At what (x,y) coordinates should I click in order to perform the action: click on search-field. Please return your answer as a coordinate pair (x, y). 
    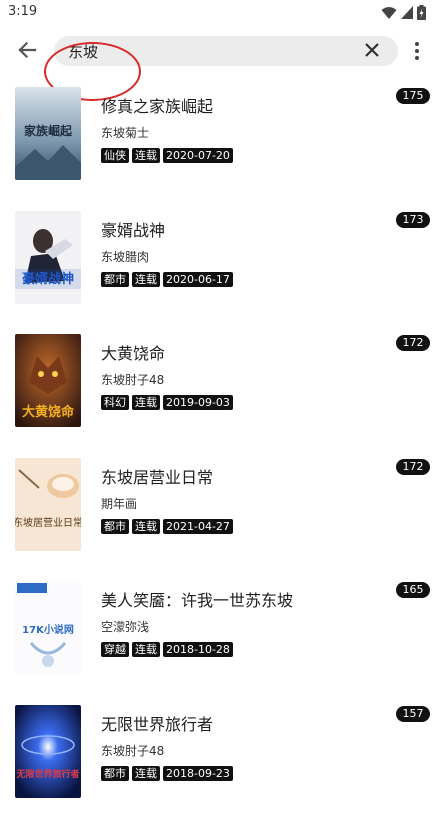
    Looking at the image, I should click on (226, 51).